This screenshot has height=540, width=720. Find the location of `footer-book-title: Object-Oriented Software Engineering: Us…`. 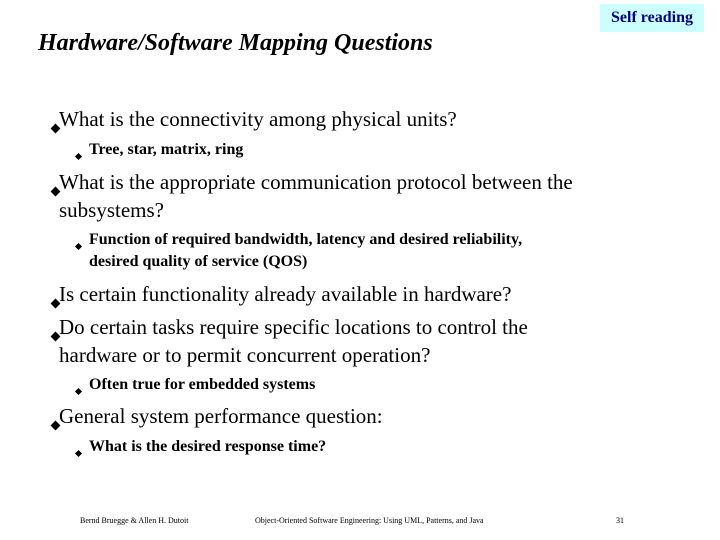

footer-book-title: Object-Oriented Software Engineering: Us… is located at coordinates (369, 520).